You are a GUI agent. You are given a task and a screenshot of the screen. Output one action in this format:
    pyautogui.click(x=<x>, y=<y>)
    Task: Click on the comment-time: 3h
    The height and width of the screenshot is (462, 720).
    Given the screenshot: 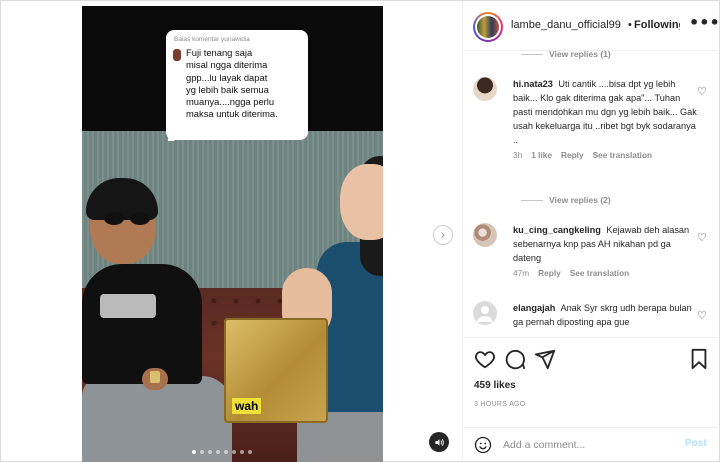 What is the action you would take?
    pyautogui.click(x=518, y=155)
    